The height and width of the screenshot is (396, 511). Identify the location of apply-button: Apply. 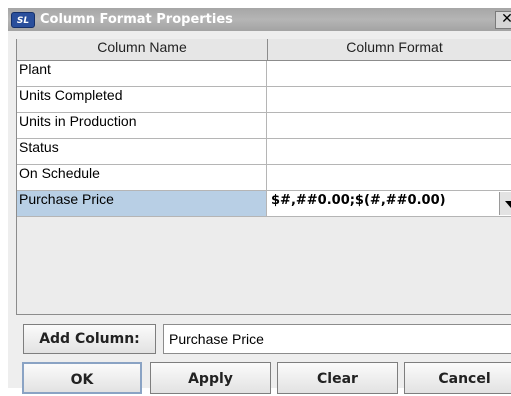
(210, 378).